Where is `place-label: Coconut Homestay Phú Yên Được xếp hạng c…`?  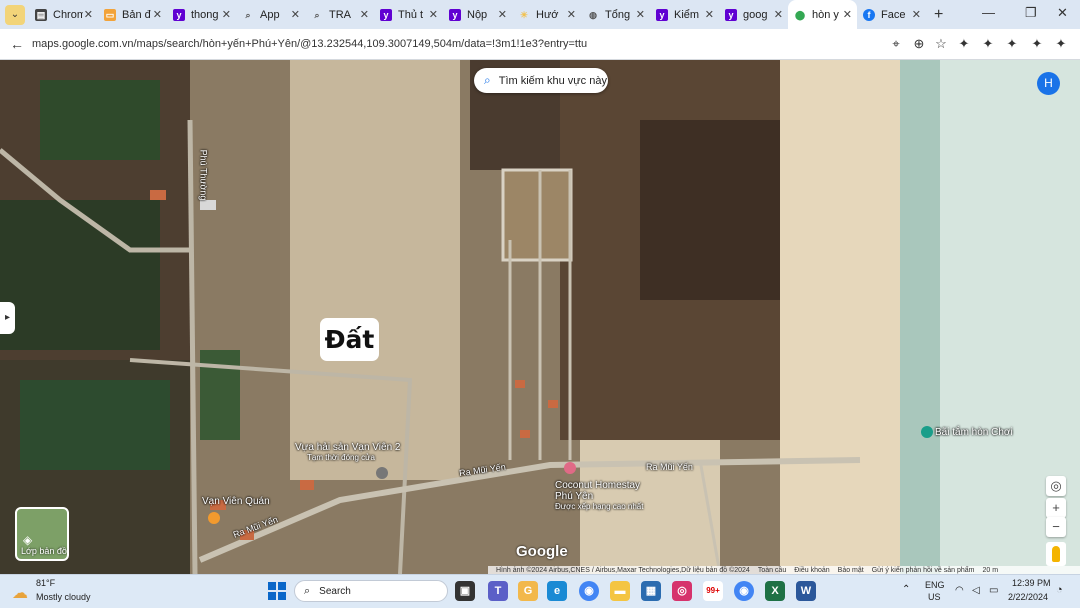
place-label: Coconut Homestay Phú Yên Được xếp hạng c… is located at coordinates (599, 495).